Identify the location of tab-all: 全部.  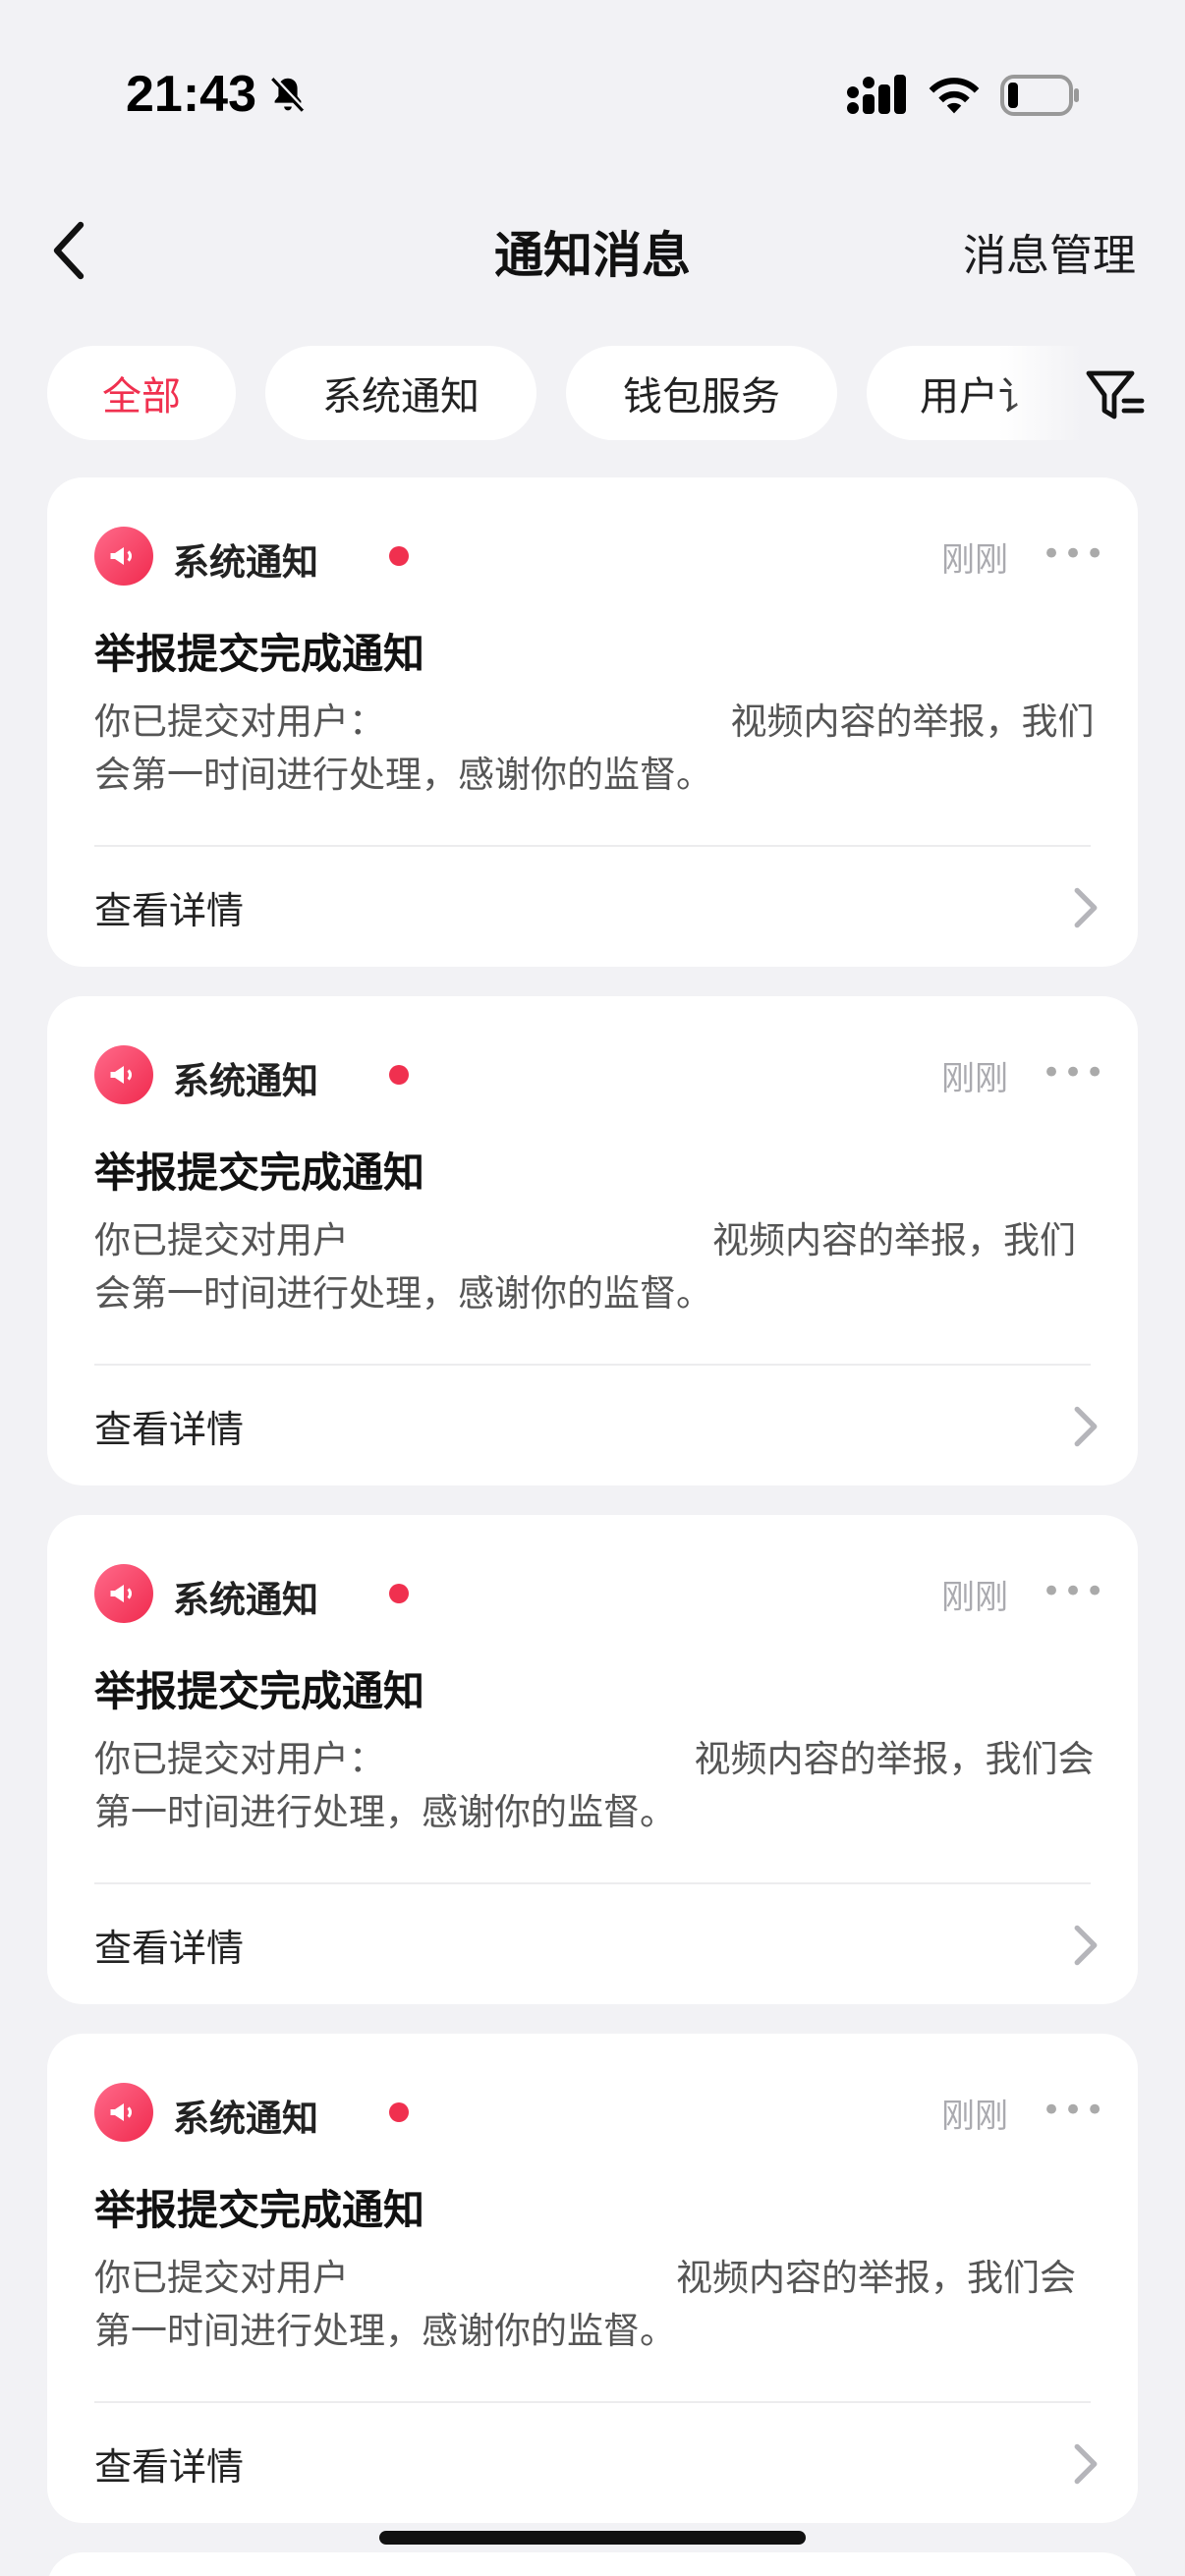
(141, 393).